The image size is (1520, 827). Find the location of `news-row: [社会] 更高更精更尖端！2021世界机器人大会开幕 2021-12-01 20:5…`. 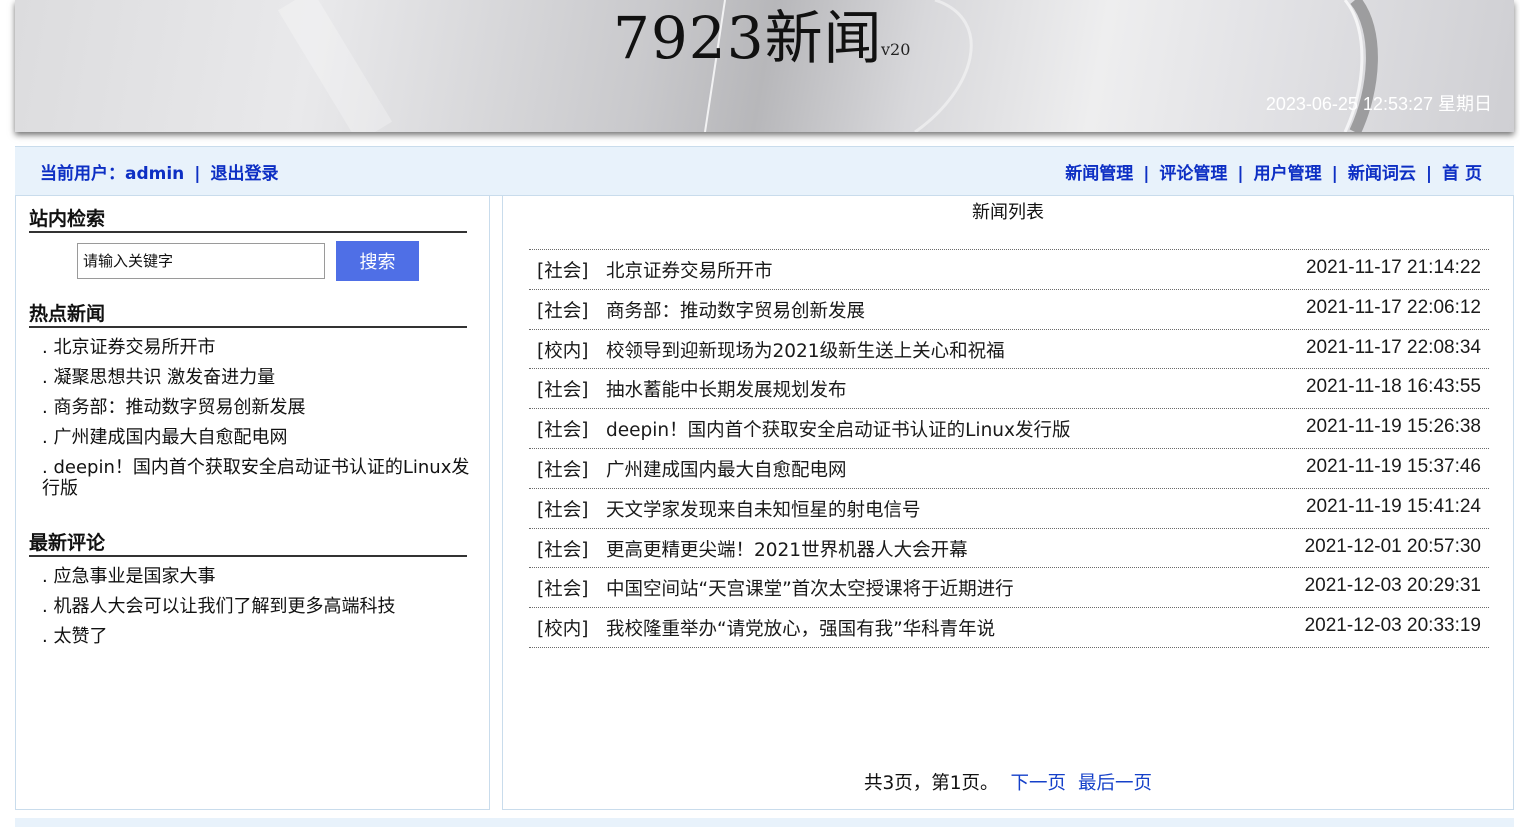

news-row: [社会] 更高更精更尖端！2021世界机器人大会开幕 2021-12-01 20:5… is located at coordinates (1009, 549).